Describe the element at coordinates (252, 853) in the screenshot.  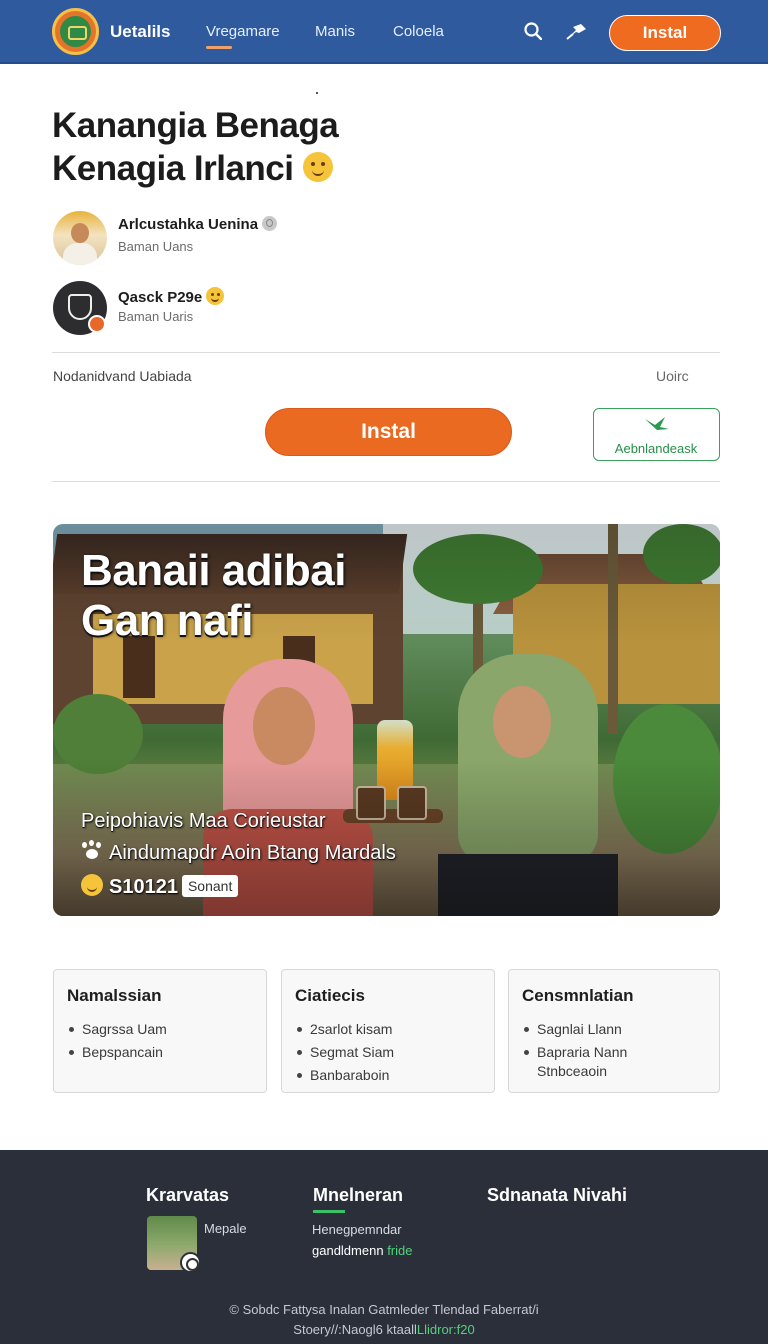
I see `hero-location-text: Aindumapdr Aoin Btang Mardals` at that location.